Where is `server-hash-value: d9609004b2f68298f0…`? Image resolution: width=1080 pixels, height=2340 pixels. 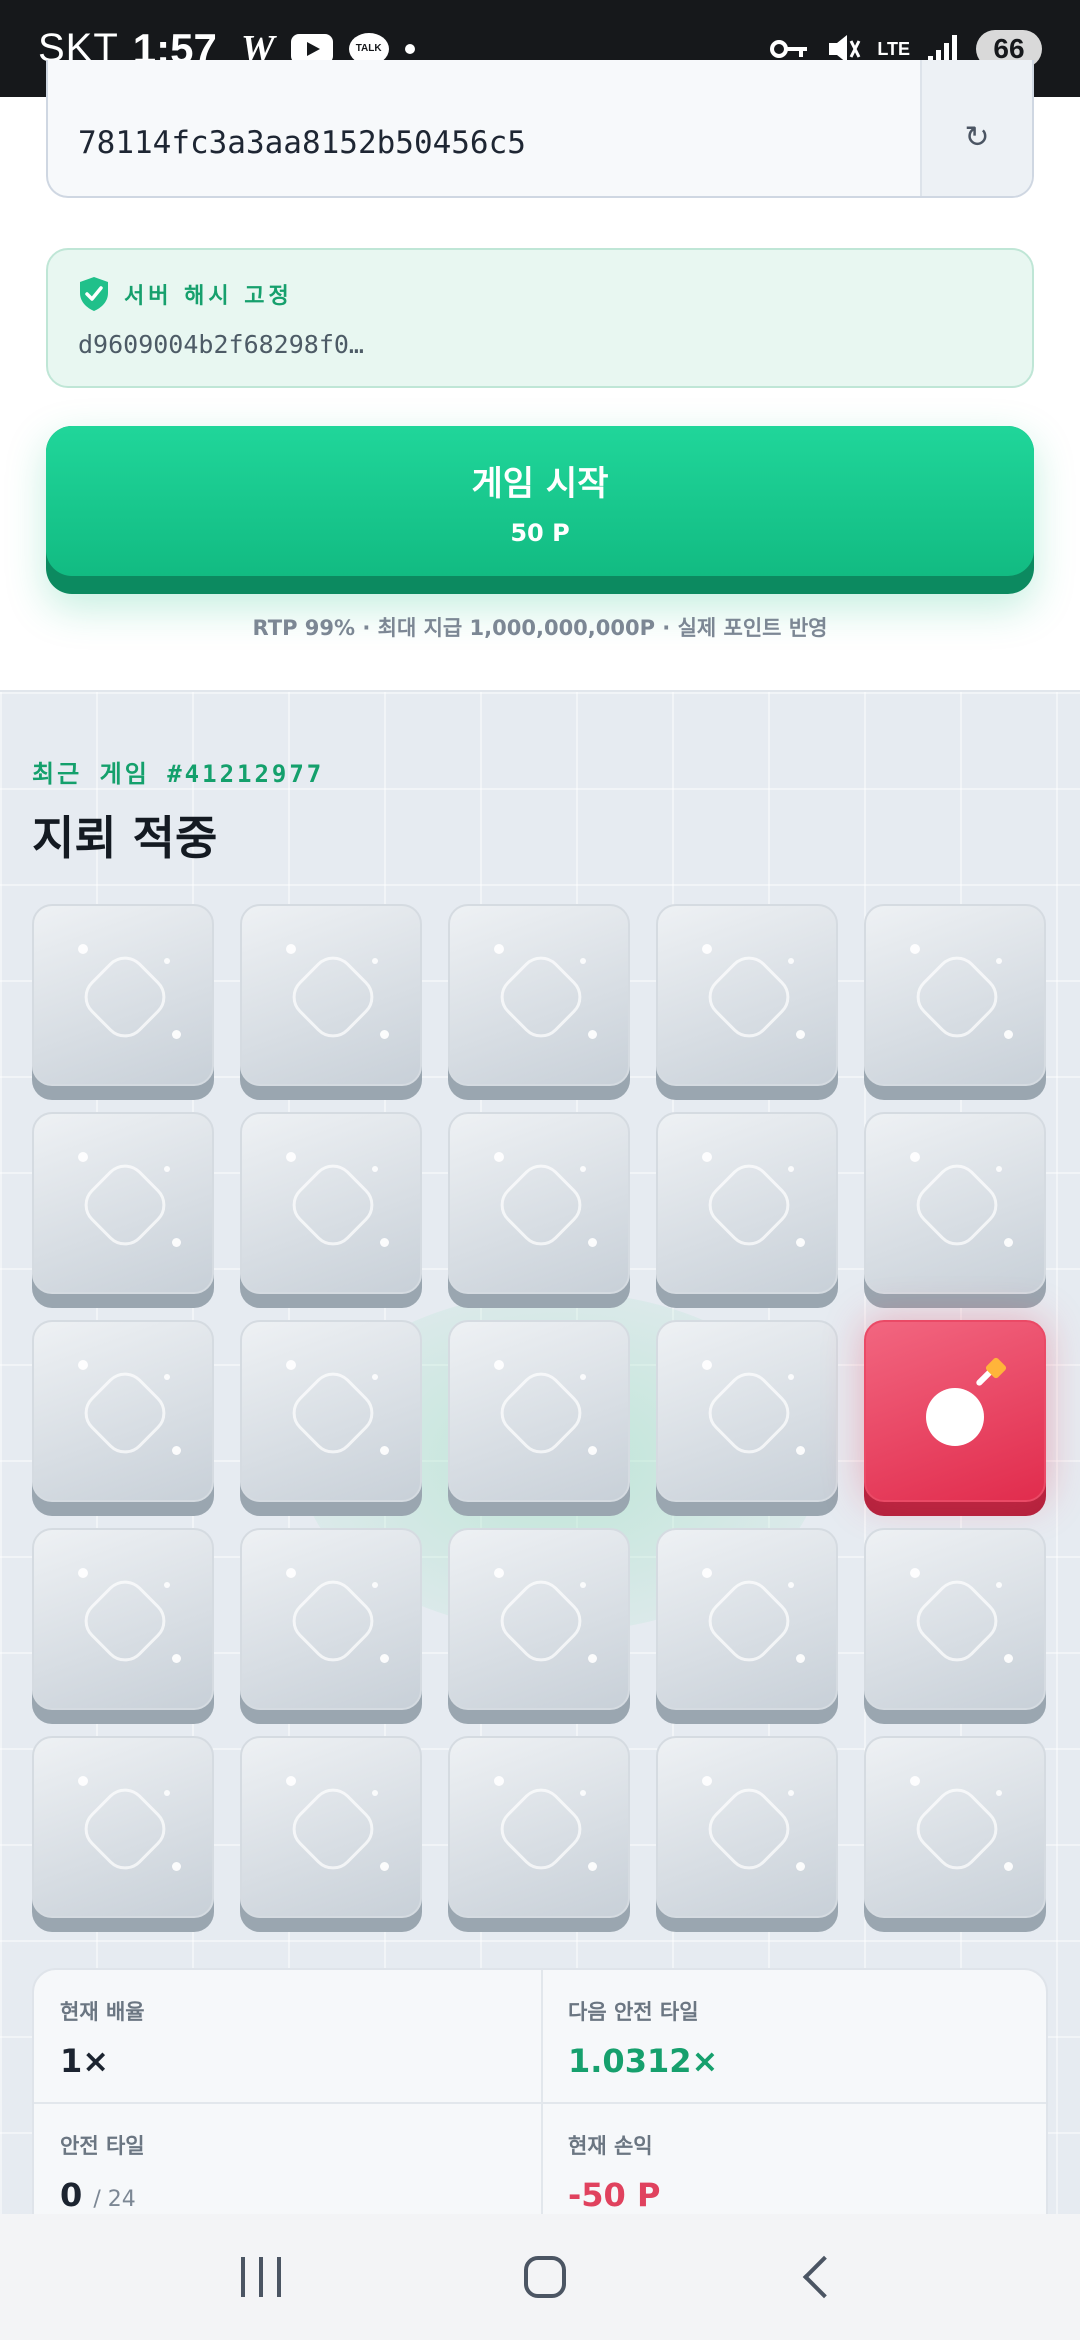
server-hash-value: d9609004b2f68298f0… is located at coordinates (221, 344).